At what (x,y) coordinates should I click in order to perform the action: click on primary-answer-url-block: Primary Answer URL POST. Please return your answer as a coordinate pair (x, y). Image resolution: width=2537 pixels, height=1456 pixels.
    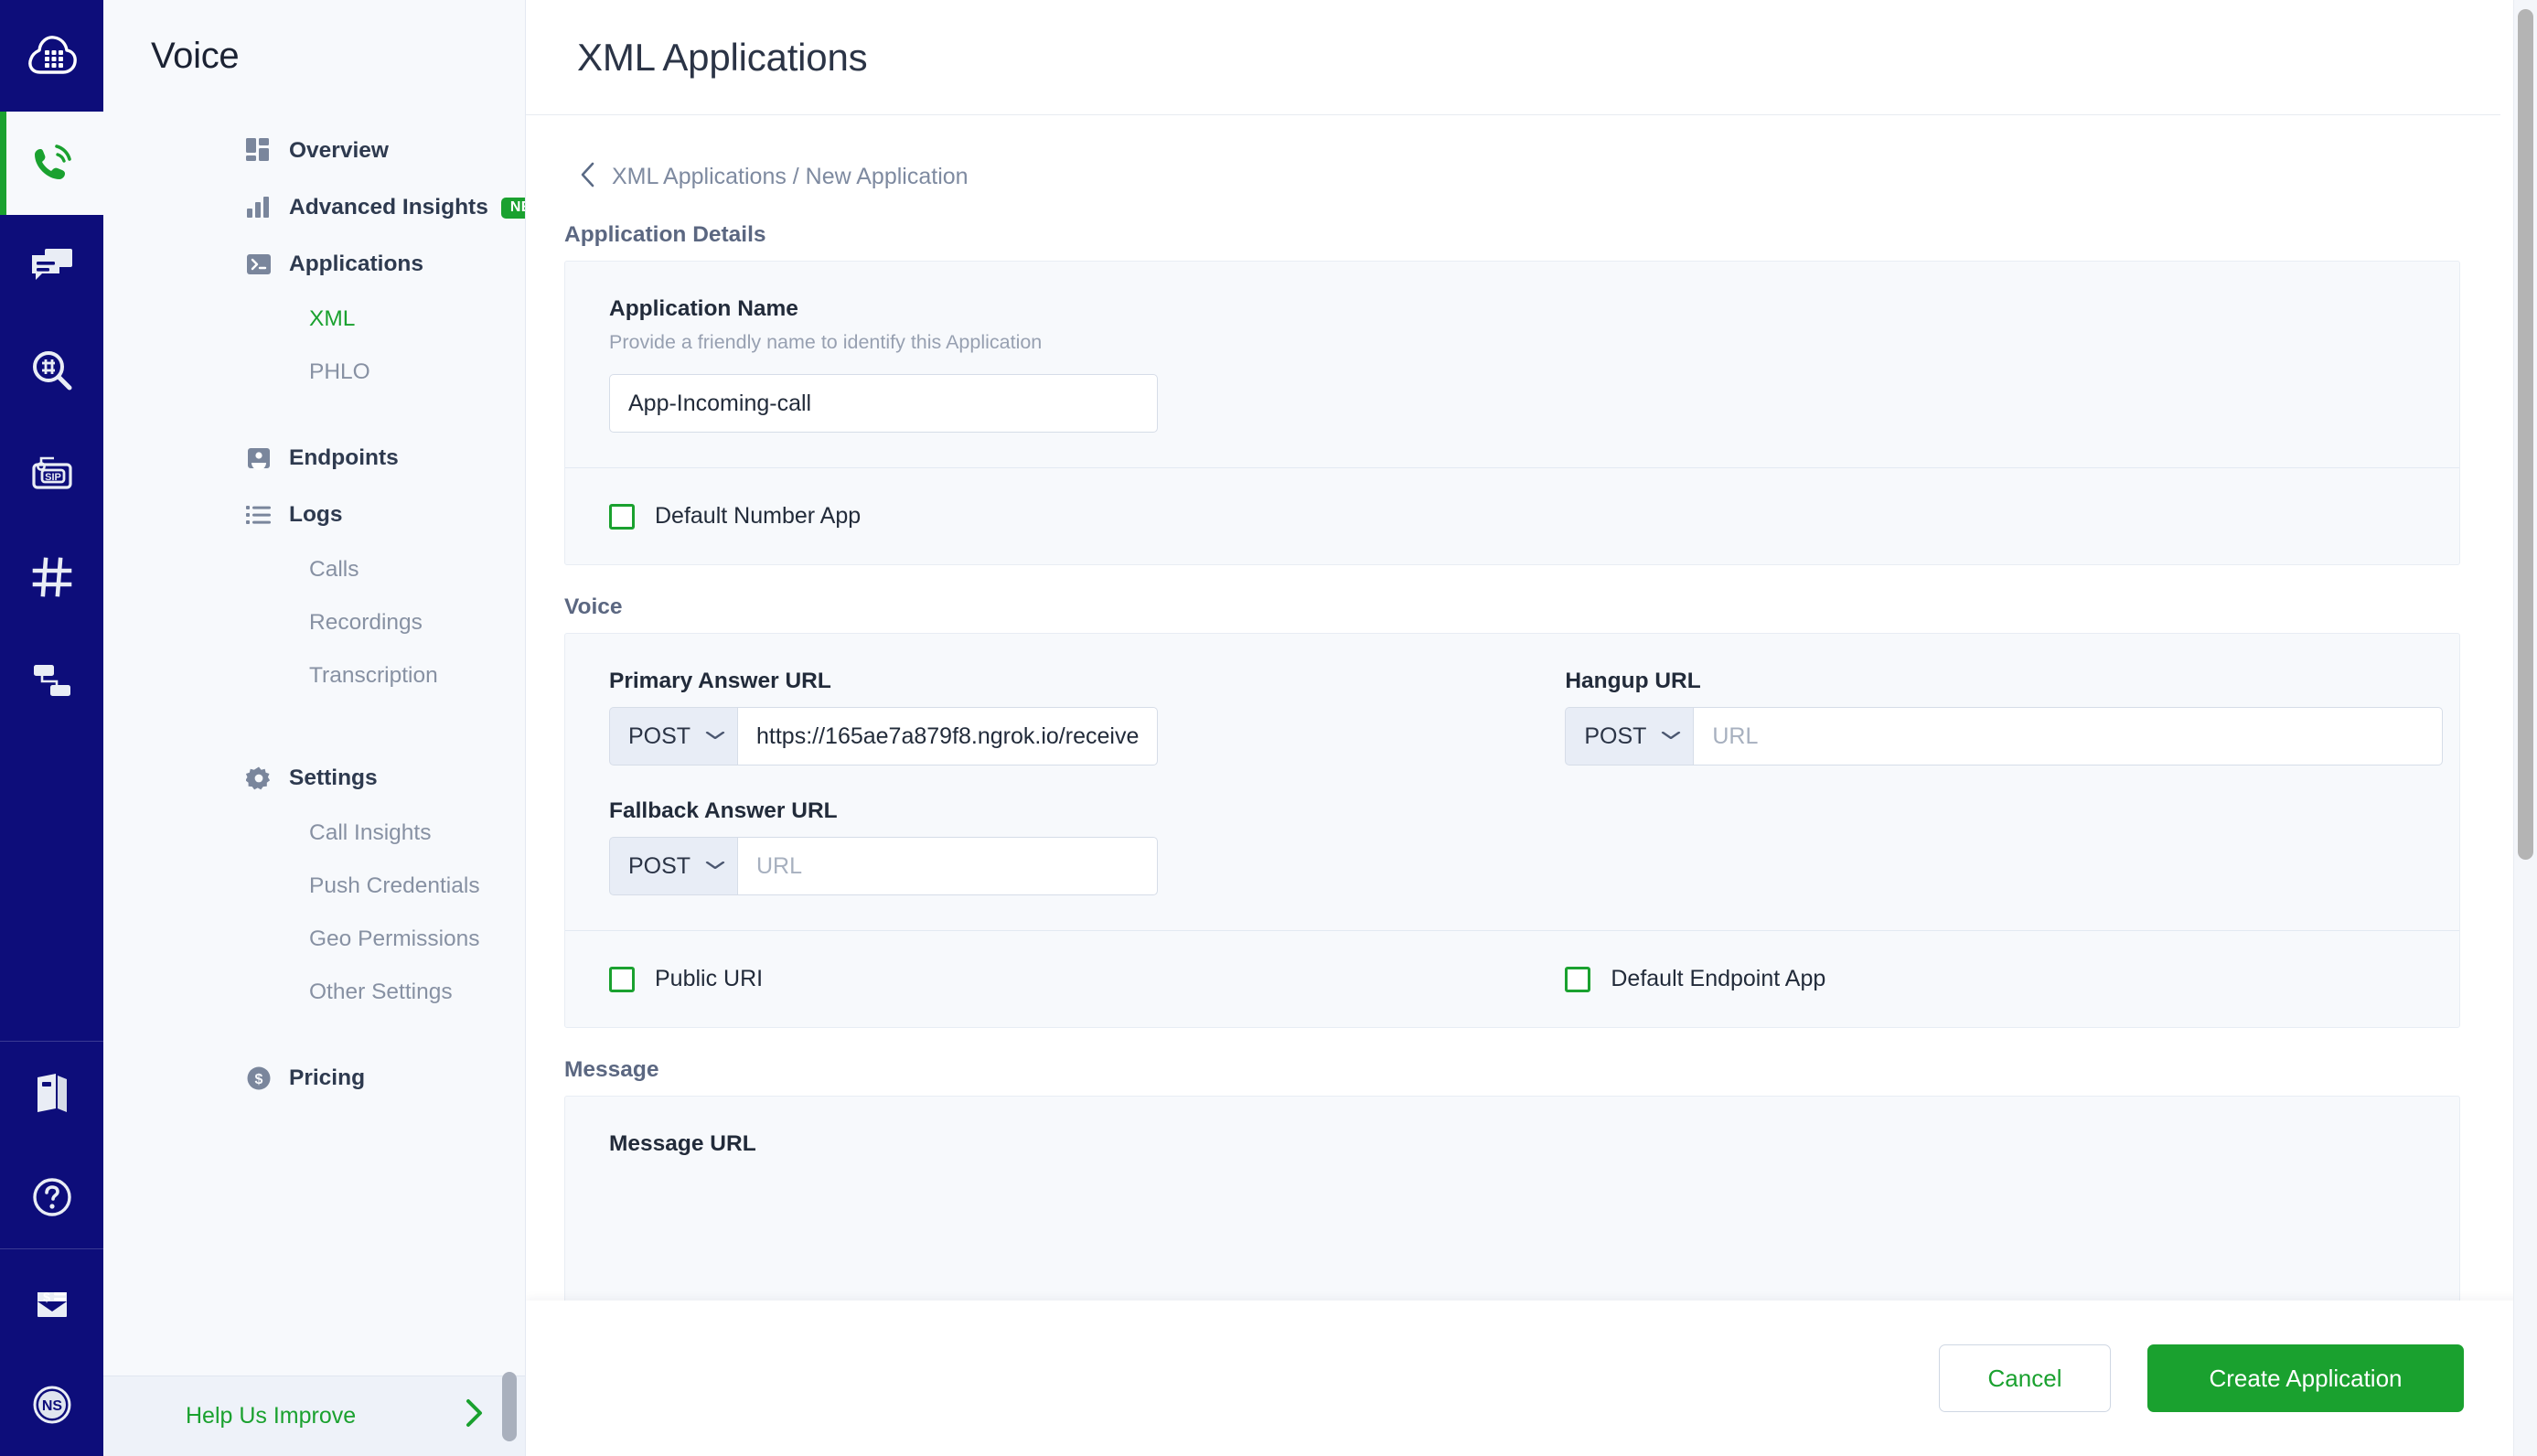
    Looking at the image, I should click on (1071, 717).